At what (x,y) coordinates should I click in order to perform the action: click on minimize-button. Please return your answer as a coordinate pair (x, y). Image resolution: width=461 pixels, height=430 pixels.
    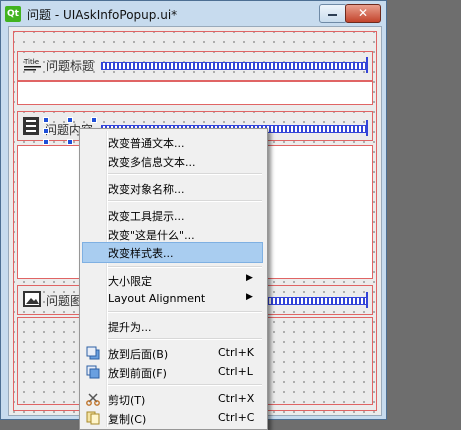
    Looking at the image, I should click on (333, 13).